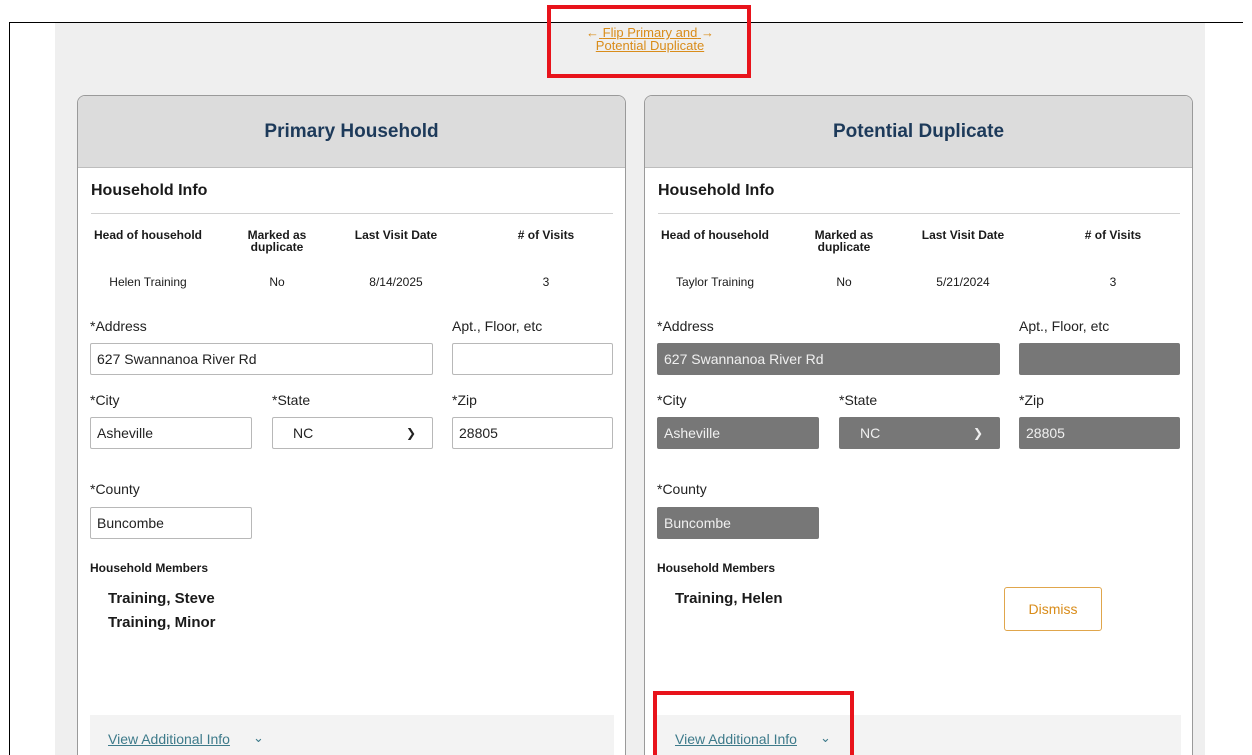 The height and width of the screenshot is (755, 1252). Describe the element at coordinates (352, 735) in the screenshot. I see `additional-info-bar: View Additional Info ⌄` at that location.